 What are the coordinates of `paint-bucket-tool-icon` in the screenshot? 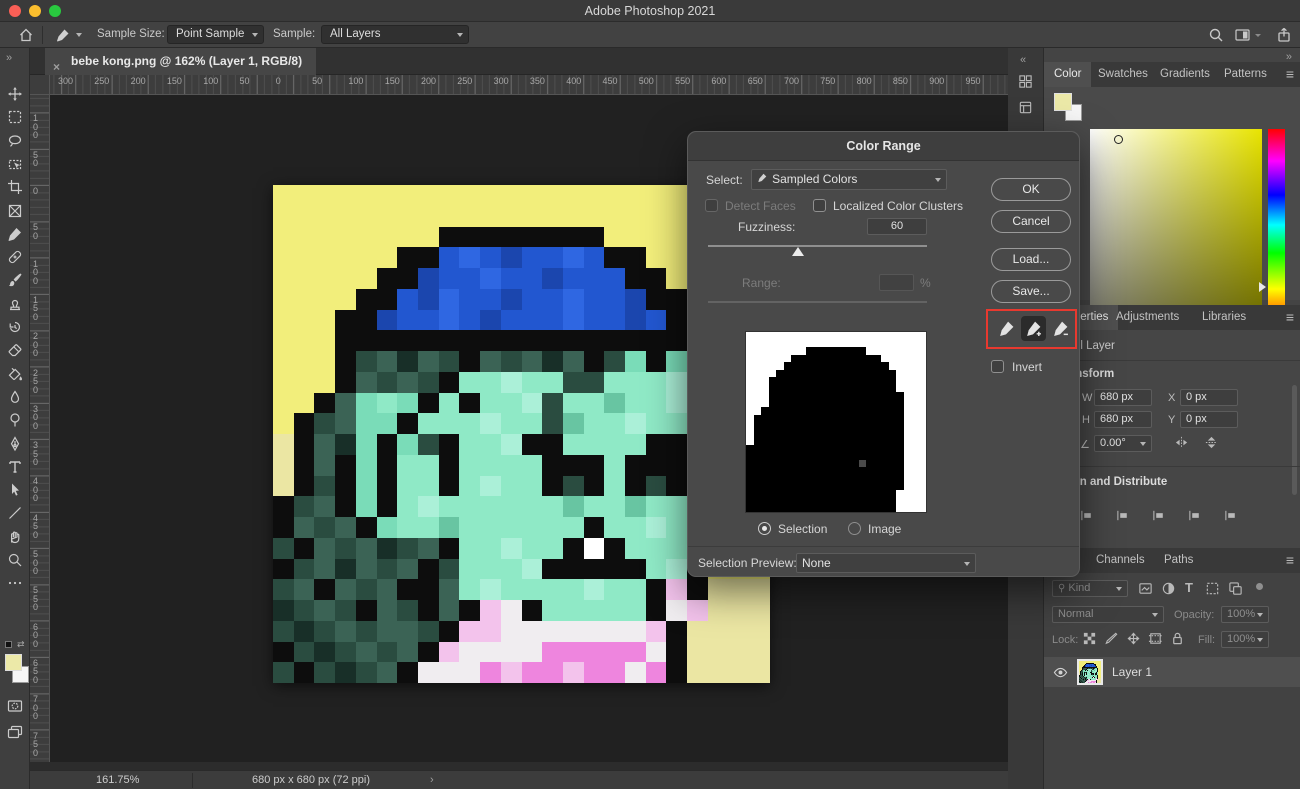 It's located at (15, 374).